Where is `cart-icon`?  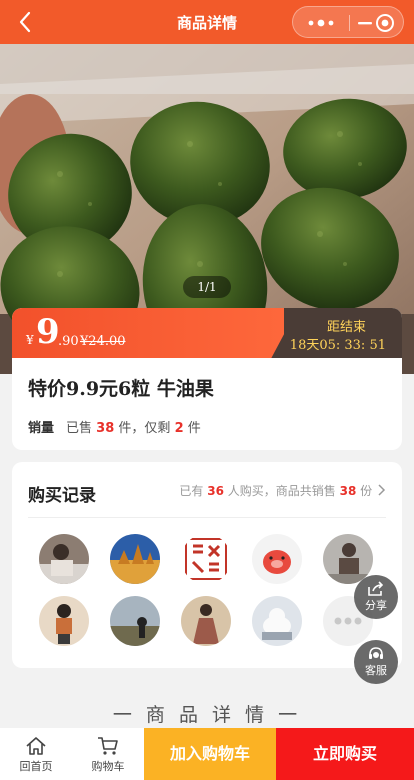 cart-icon is located at coordinates (108, 746).